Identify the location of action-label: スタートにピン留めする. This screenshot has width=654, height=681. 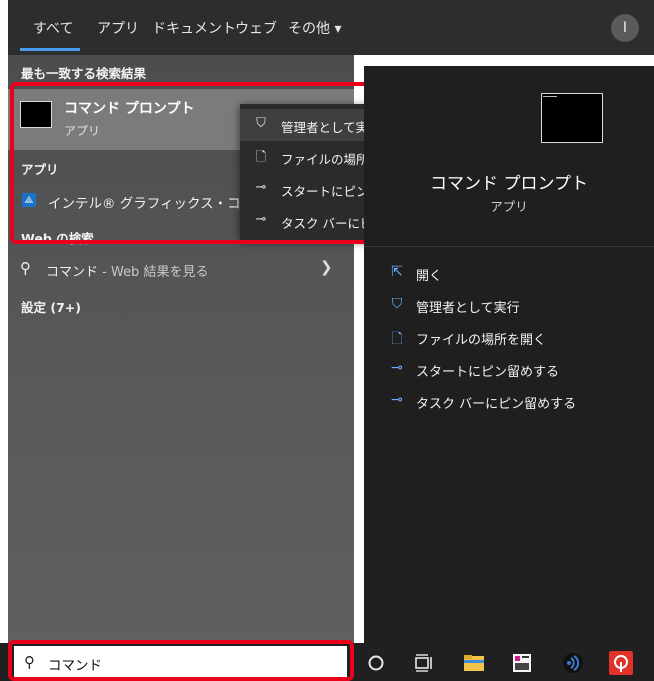
(488, 372).